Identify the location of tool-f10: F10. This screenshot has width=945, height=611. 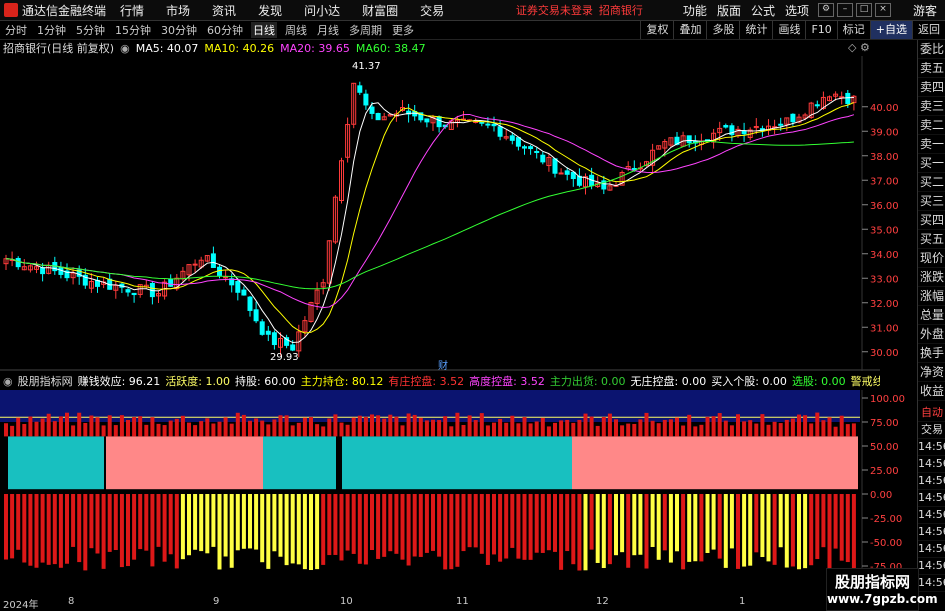
(820, 30).